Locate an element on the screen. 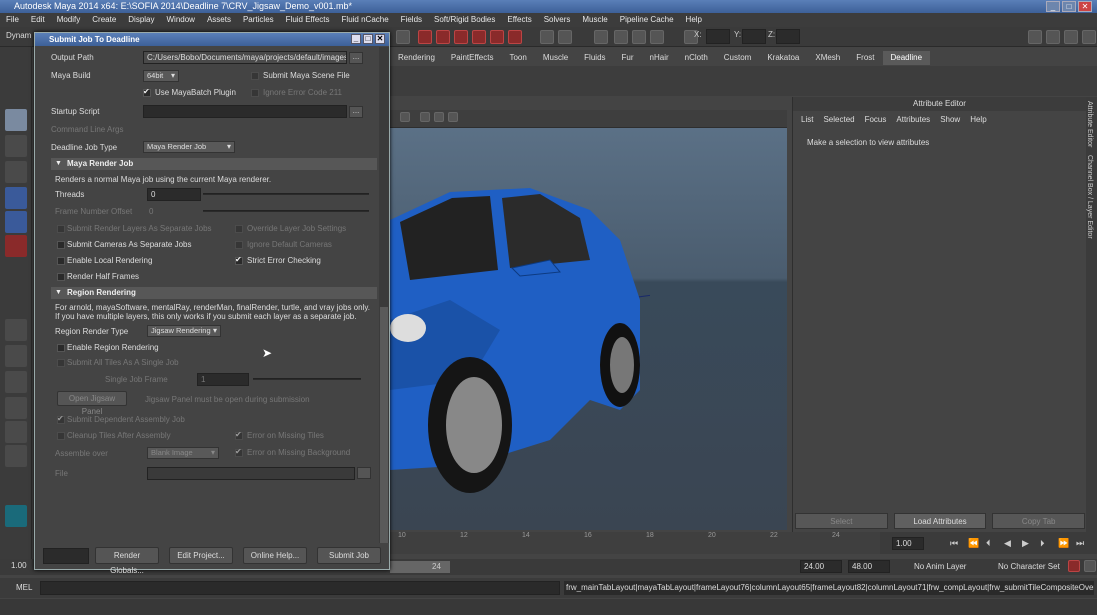  play-icon: ▶ is located at coordinates (1025, 543).